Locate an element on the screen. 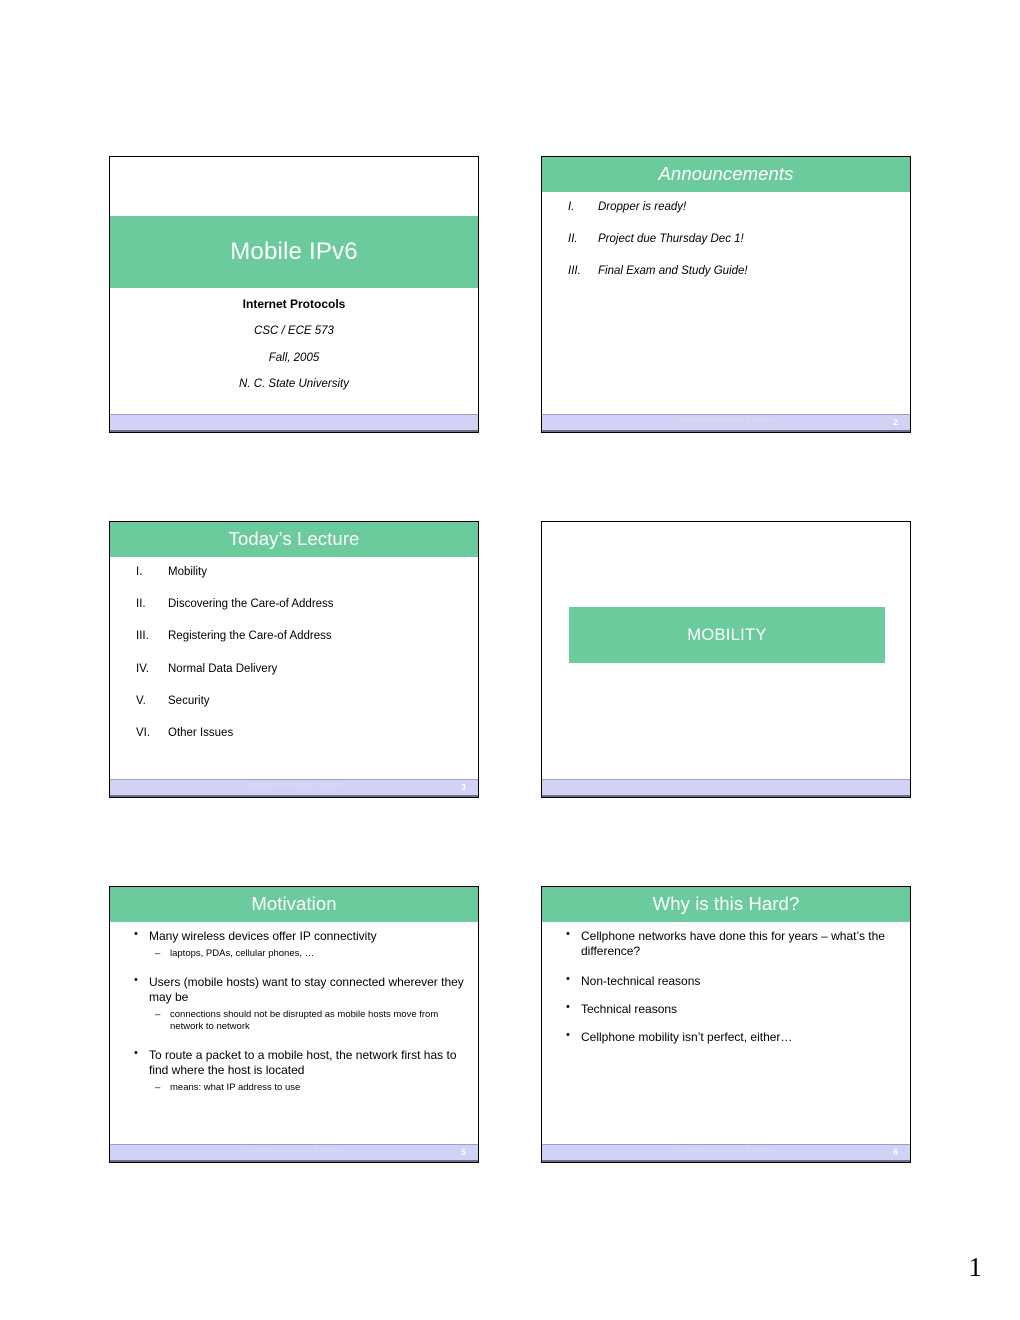 This screenshot has height=1320, width=1020. slide-title: Motivation is located at coordinates (294, 904).